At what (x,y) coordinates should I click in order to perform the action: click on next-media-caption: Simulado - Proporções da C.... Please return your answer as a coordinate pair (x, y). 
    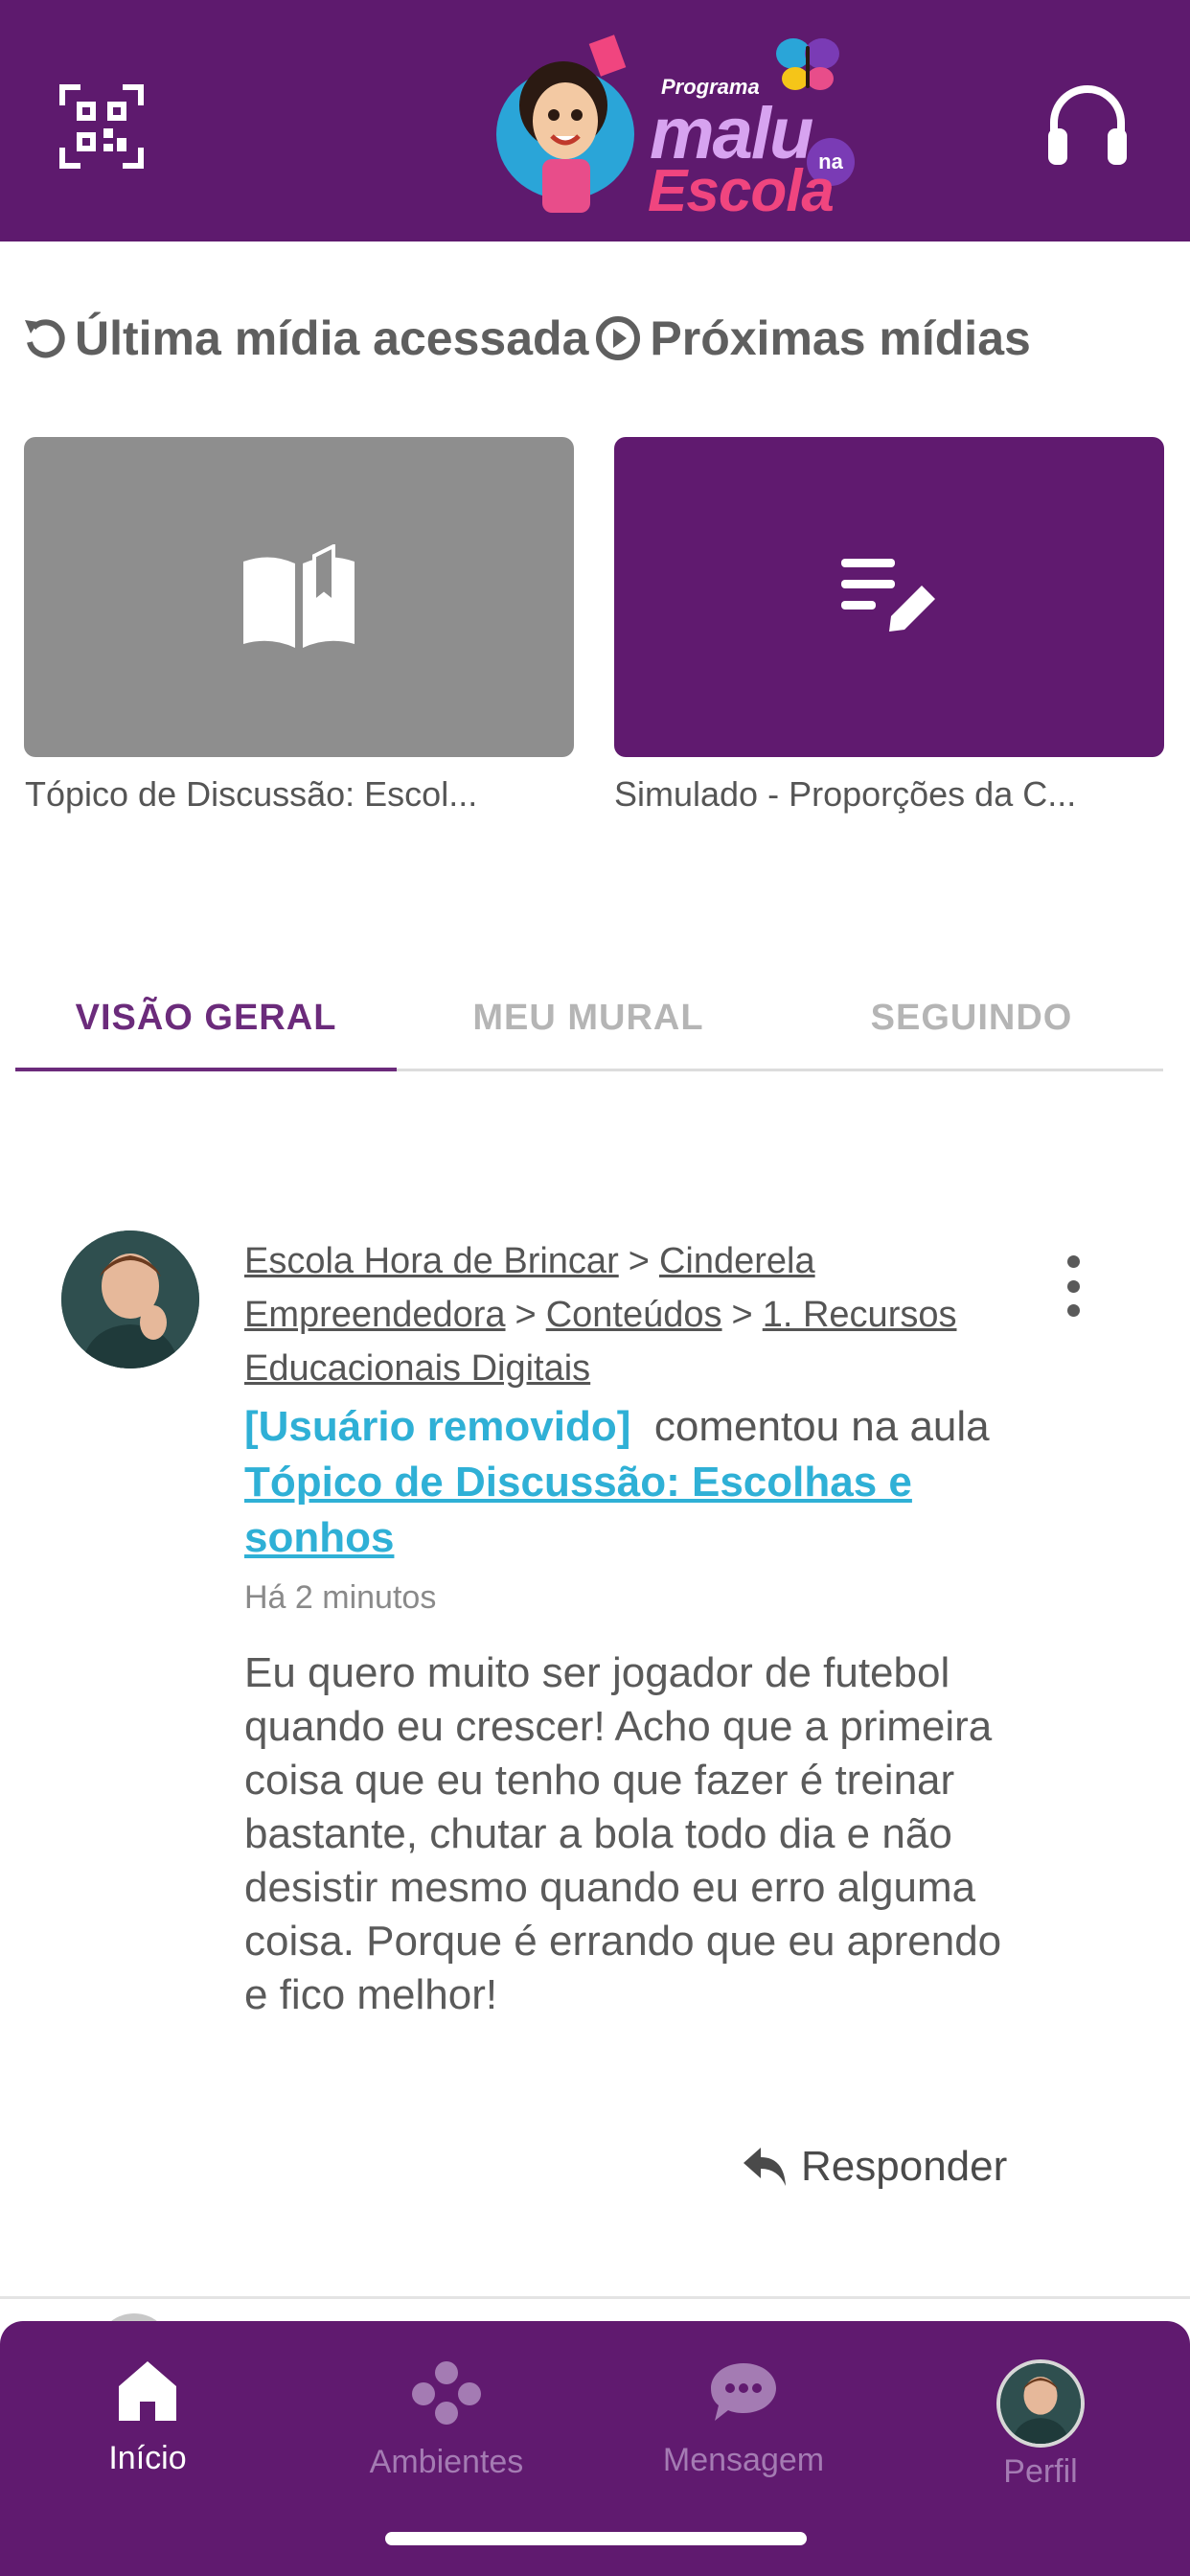
    Looking at the image, I should click on (845, 794).